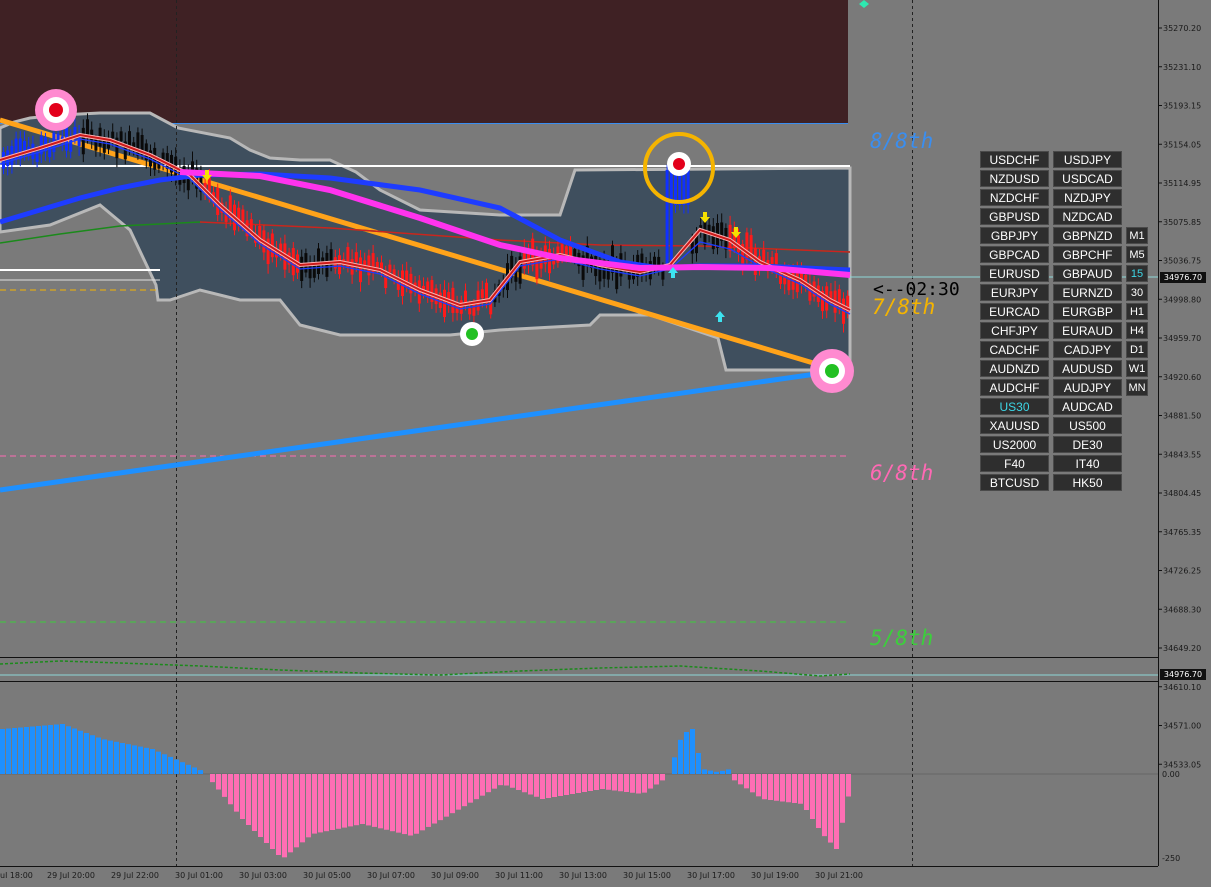 The width and height of the screenshot is (1211, 887). What do you see at coordinates (1087, 368) in the screenshot?
I see `symbol-button-audusd: AUDUSD` at bounding box center [1087, 368].